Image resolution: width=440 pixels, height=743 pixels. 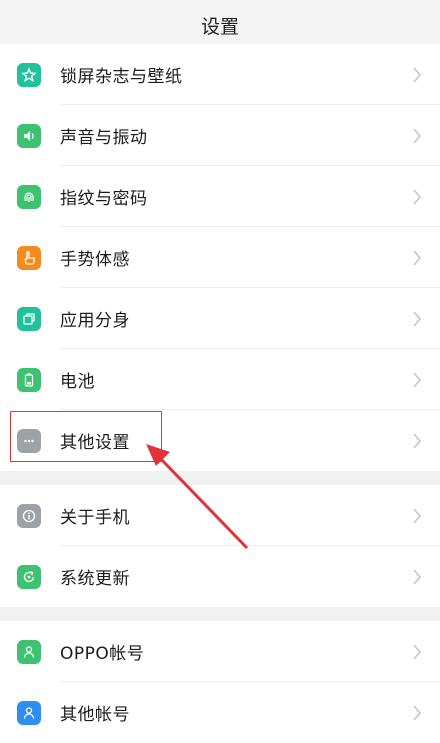 I want to click on update-icon, so click(x=29, y=576).